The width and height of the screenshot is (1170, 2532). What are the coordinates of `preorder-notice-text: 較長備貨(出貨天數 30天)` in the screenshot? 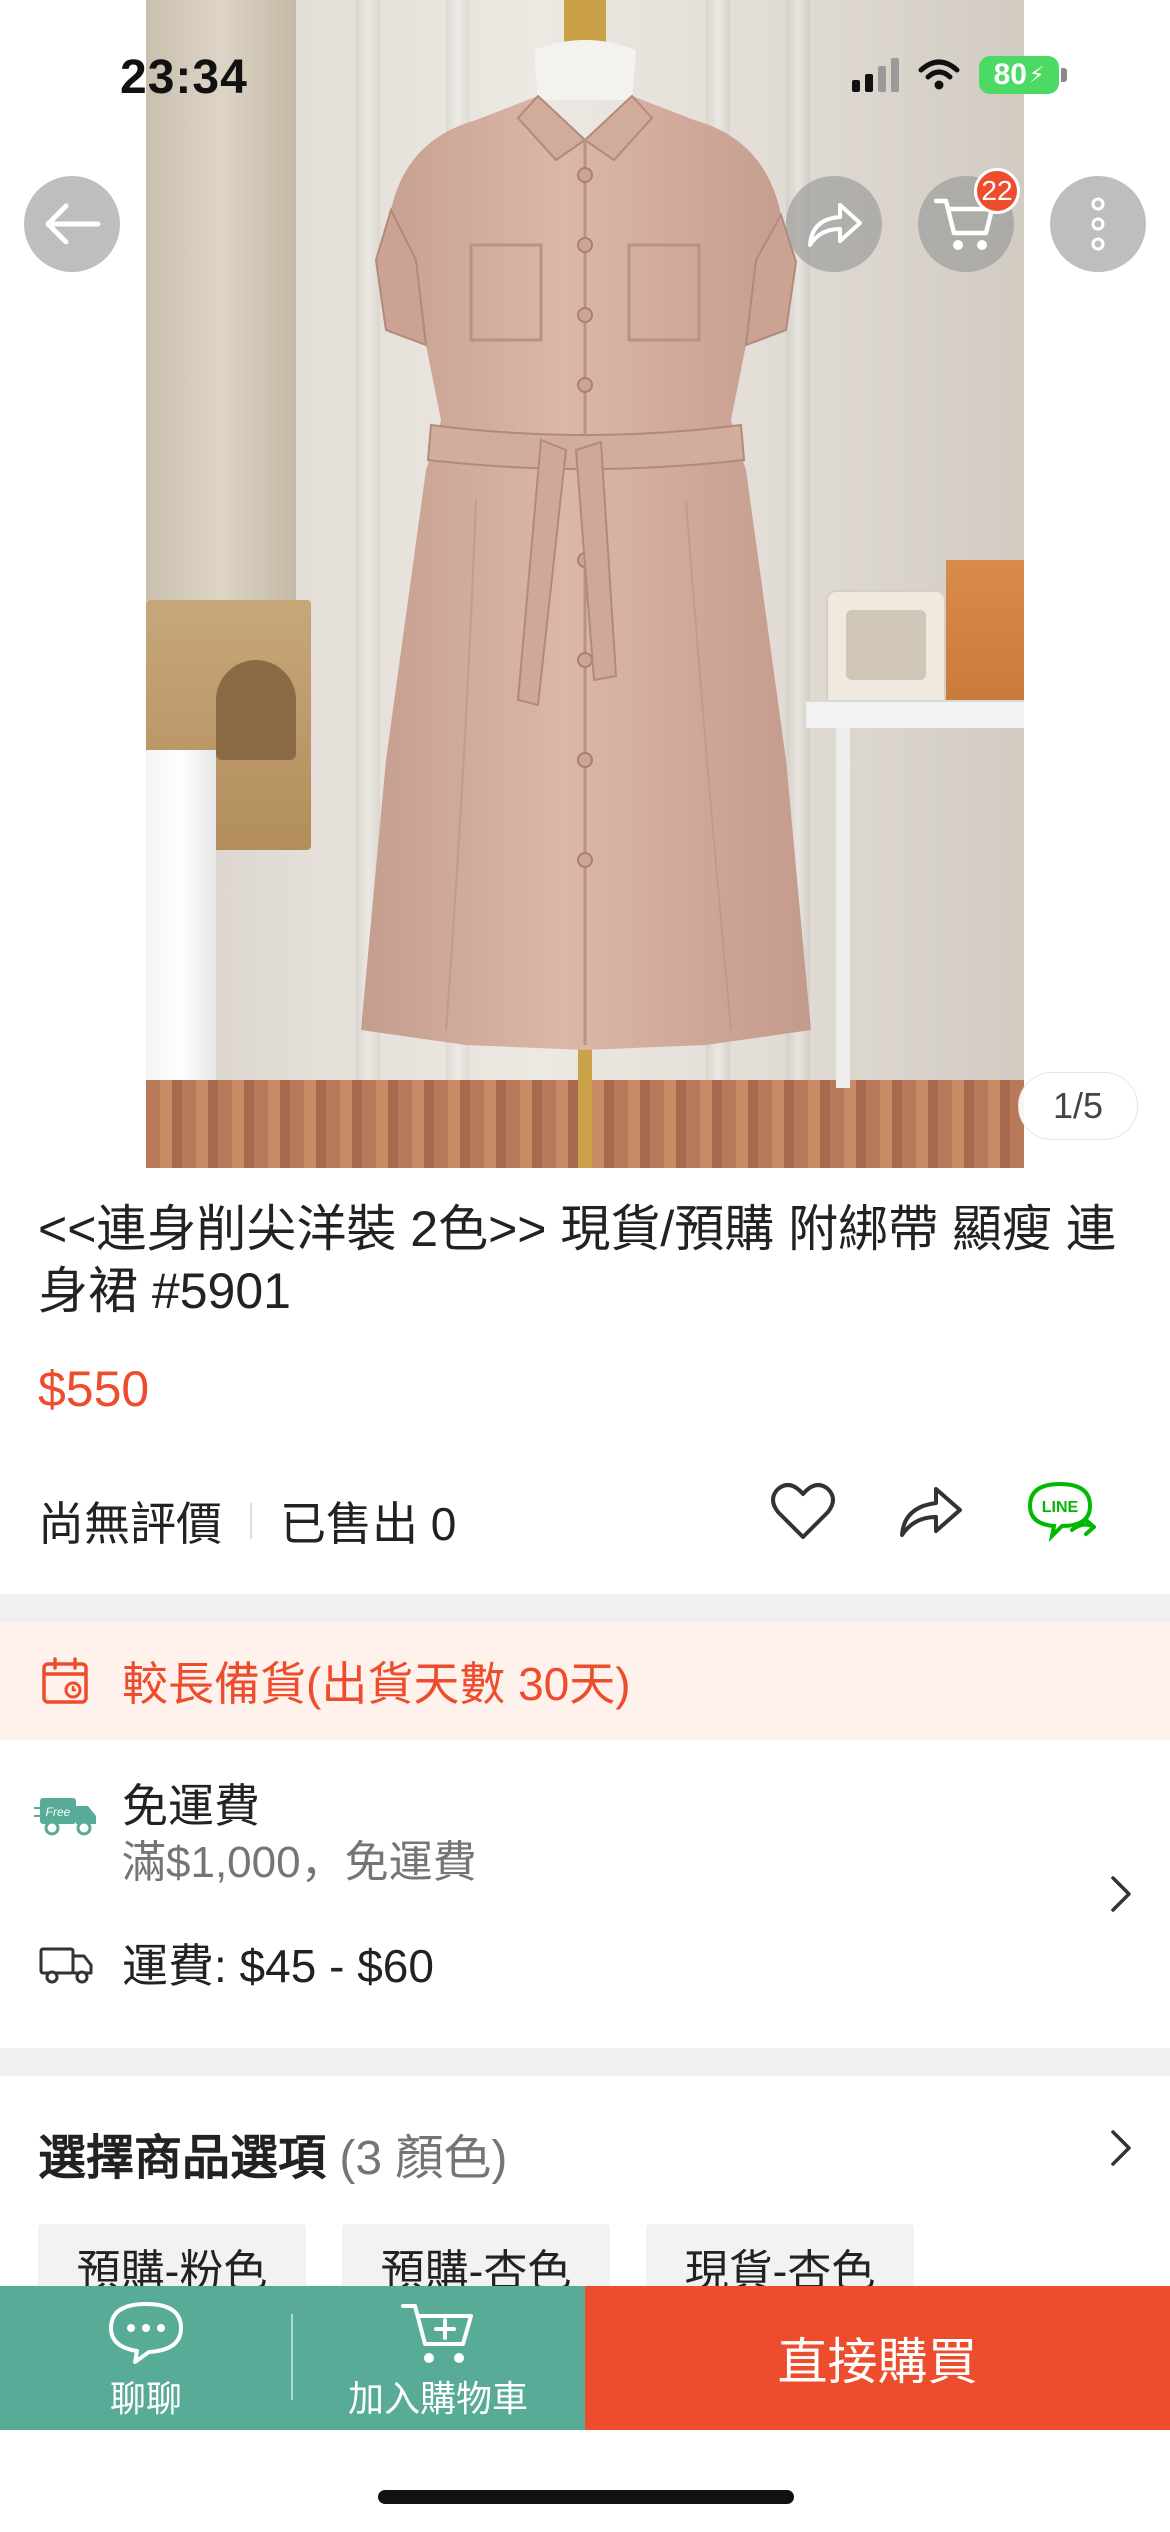 It's located at (376, 1684).